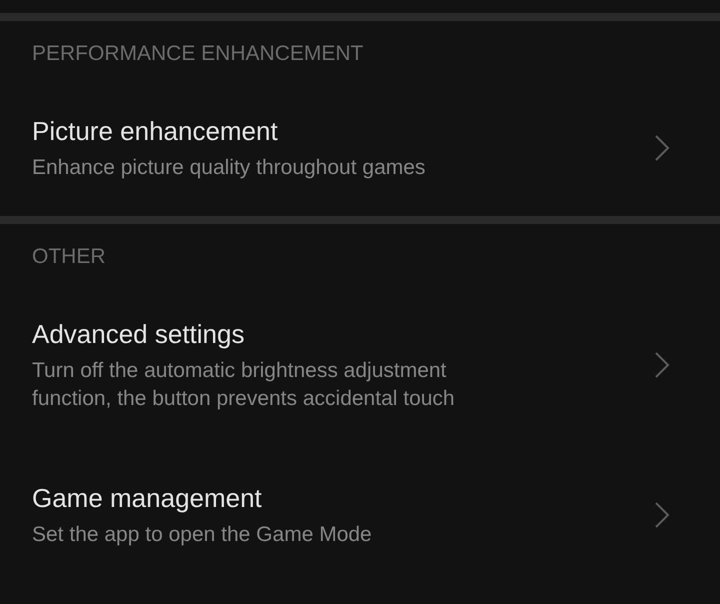 Image resolution: width=720 pixels, height=604 pixels. I want to click on item-title: Game management, so click(343, 498).